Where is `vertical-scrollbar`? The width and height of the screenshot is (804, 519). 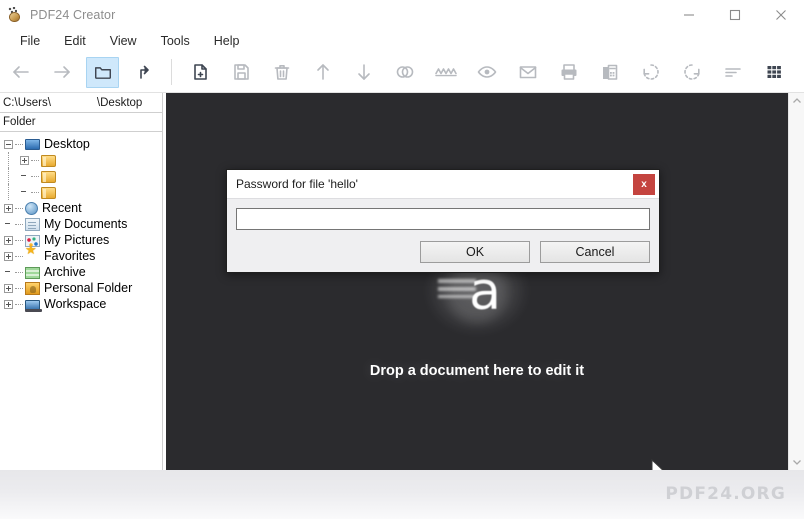
vertical-scrollbar is located at coordinates (796, 281).